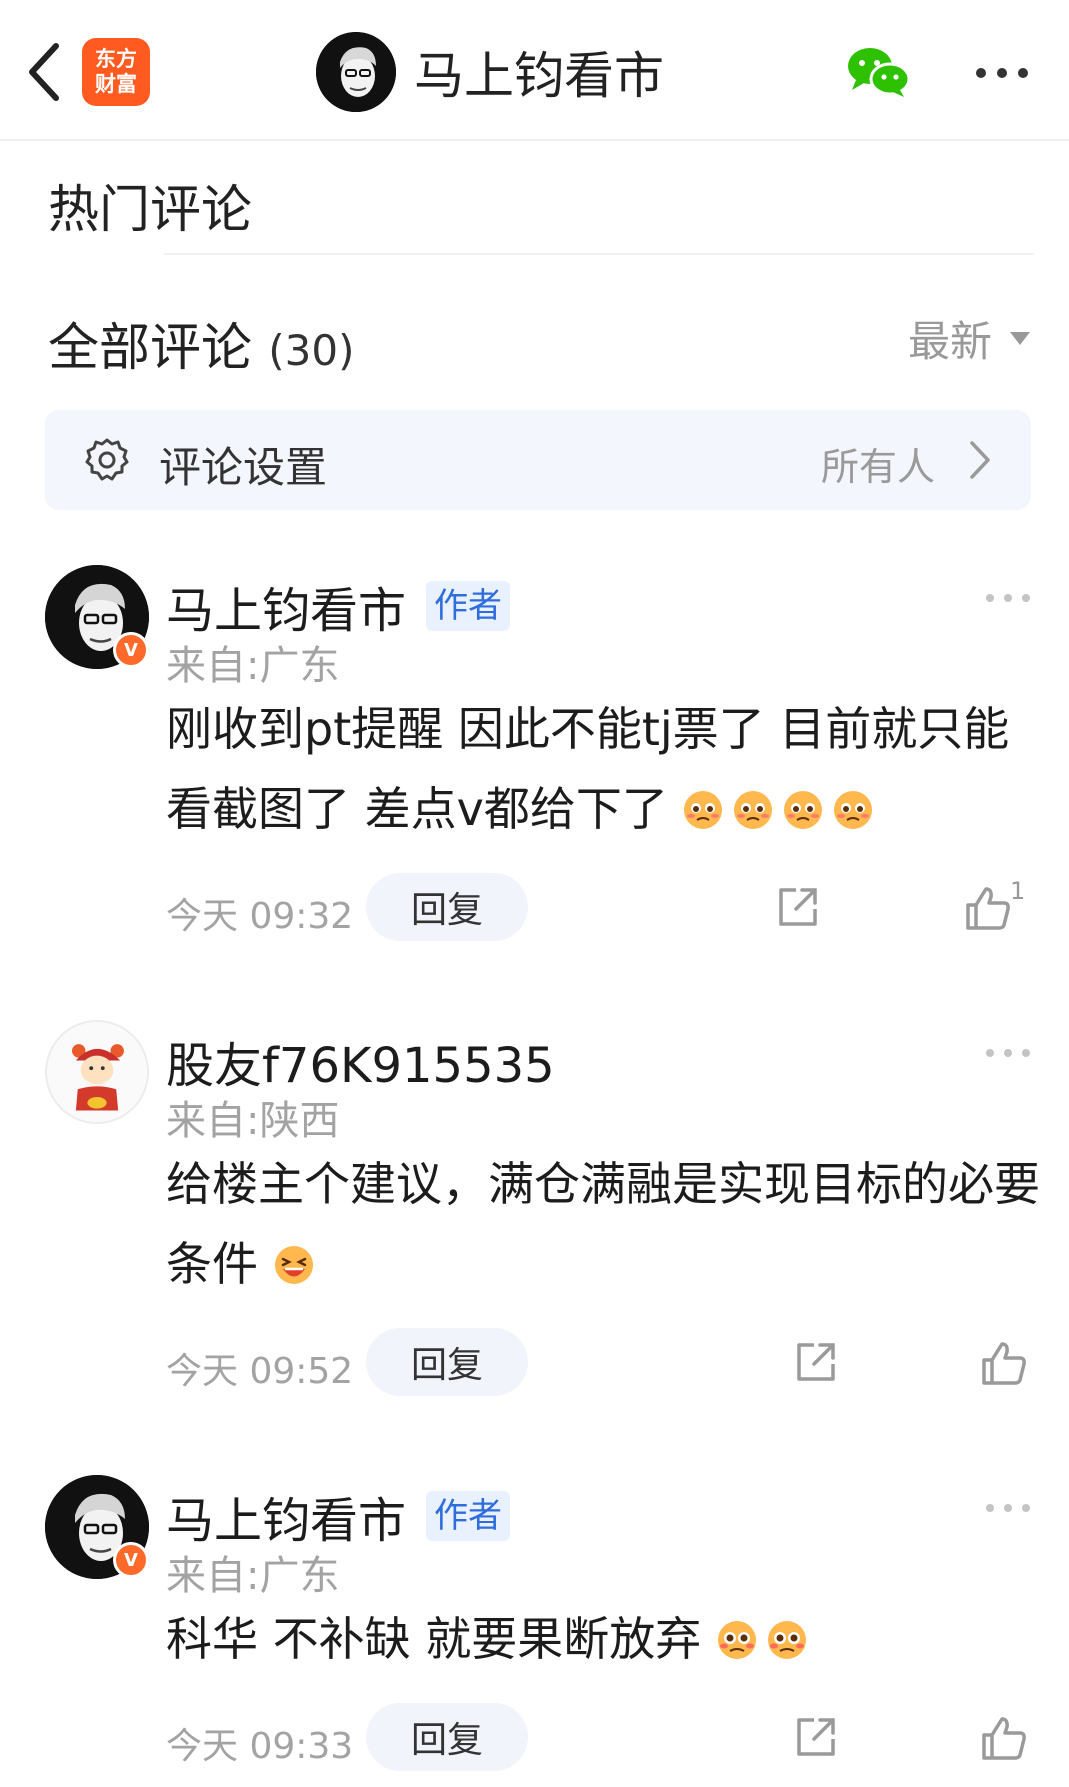  I want to click on brand-line-1: 东方, so click(116, 59).